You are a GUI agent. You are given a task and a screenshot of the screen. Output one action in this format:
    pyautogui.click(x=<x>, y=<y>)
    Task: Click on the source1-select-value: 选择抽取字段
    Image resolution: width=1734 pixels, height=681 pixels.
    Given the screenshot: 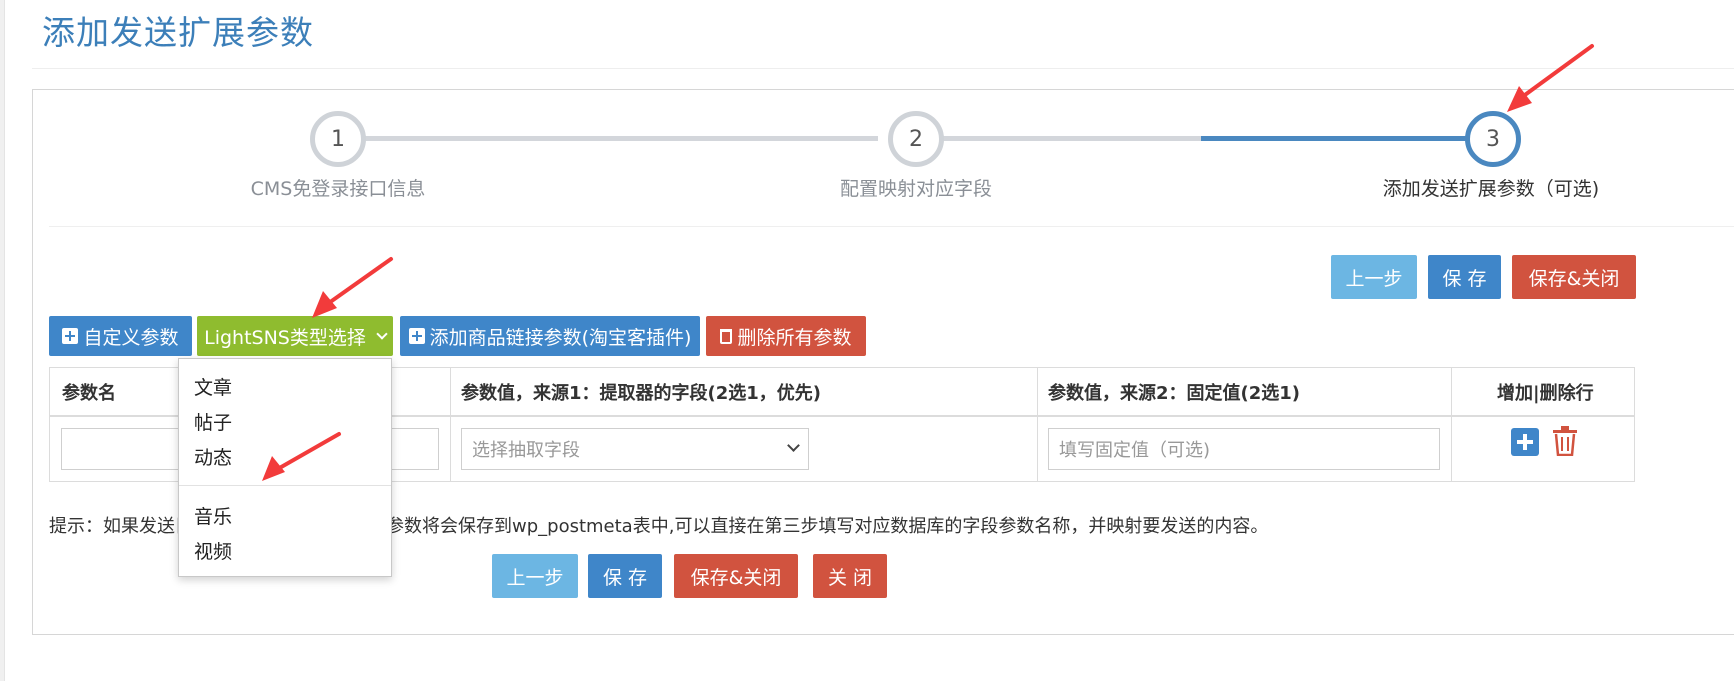 What is the action you would take?
    pyautogui.click(x=526, y=450)
    